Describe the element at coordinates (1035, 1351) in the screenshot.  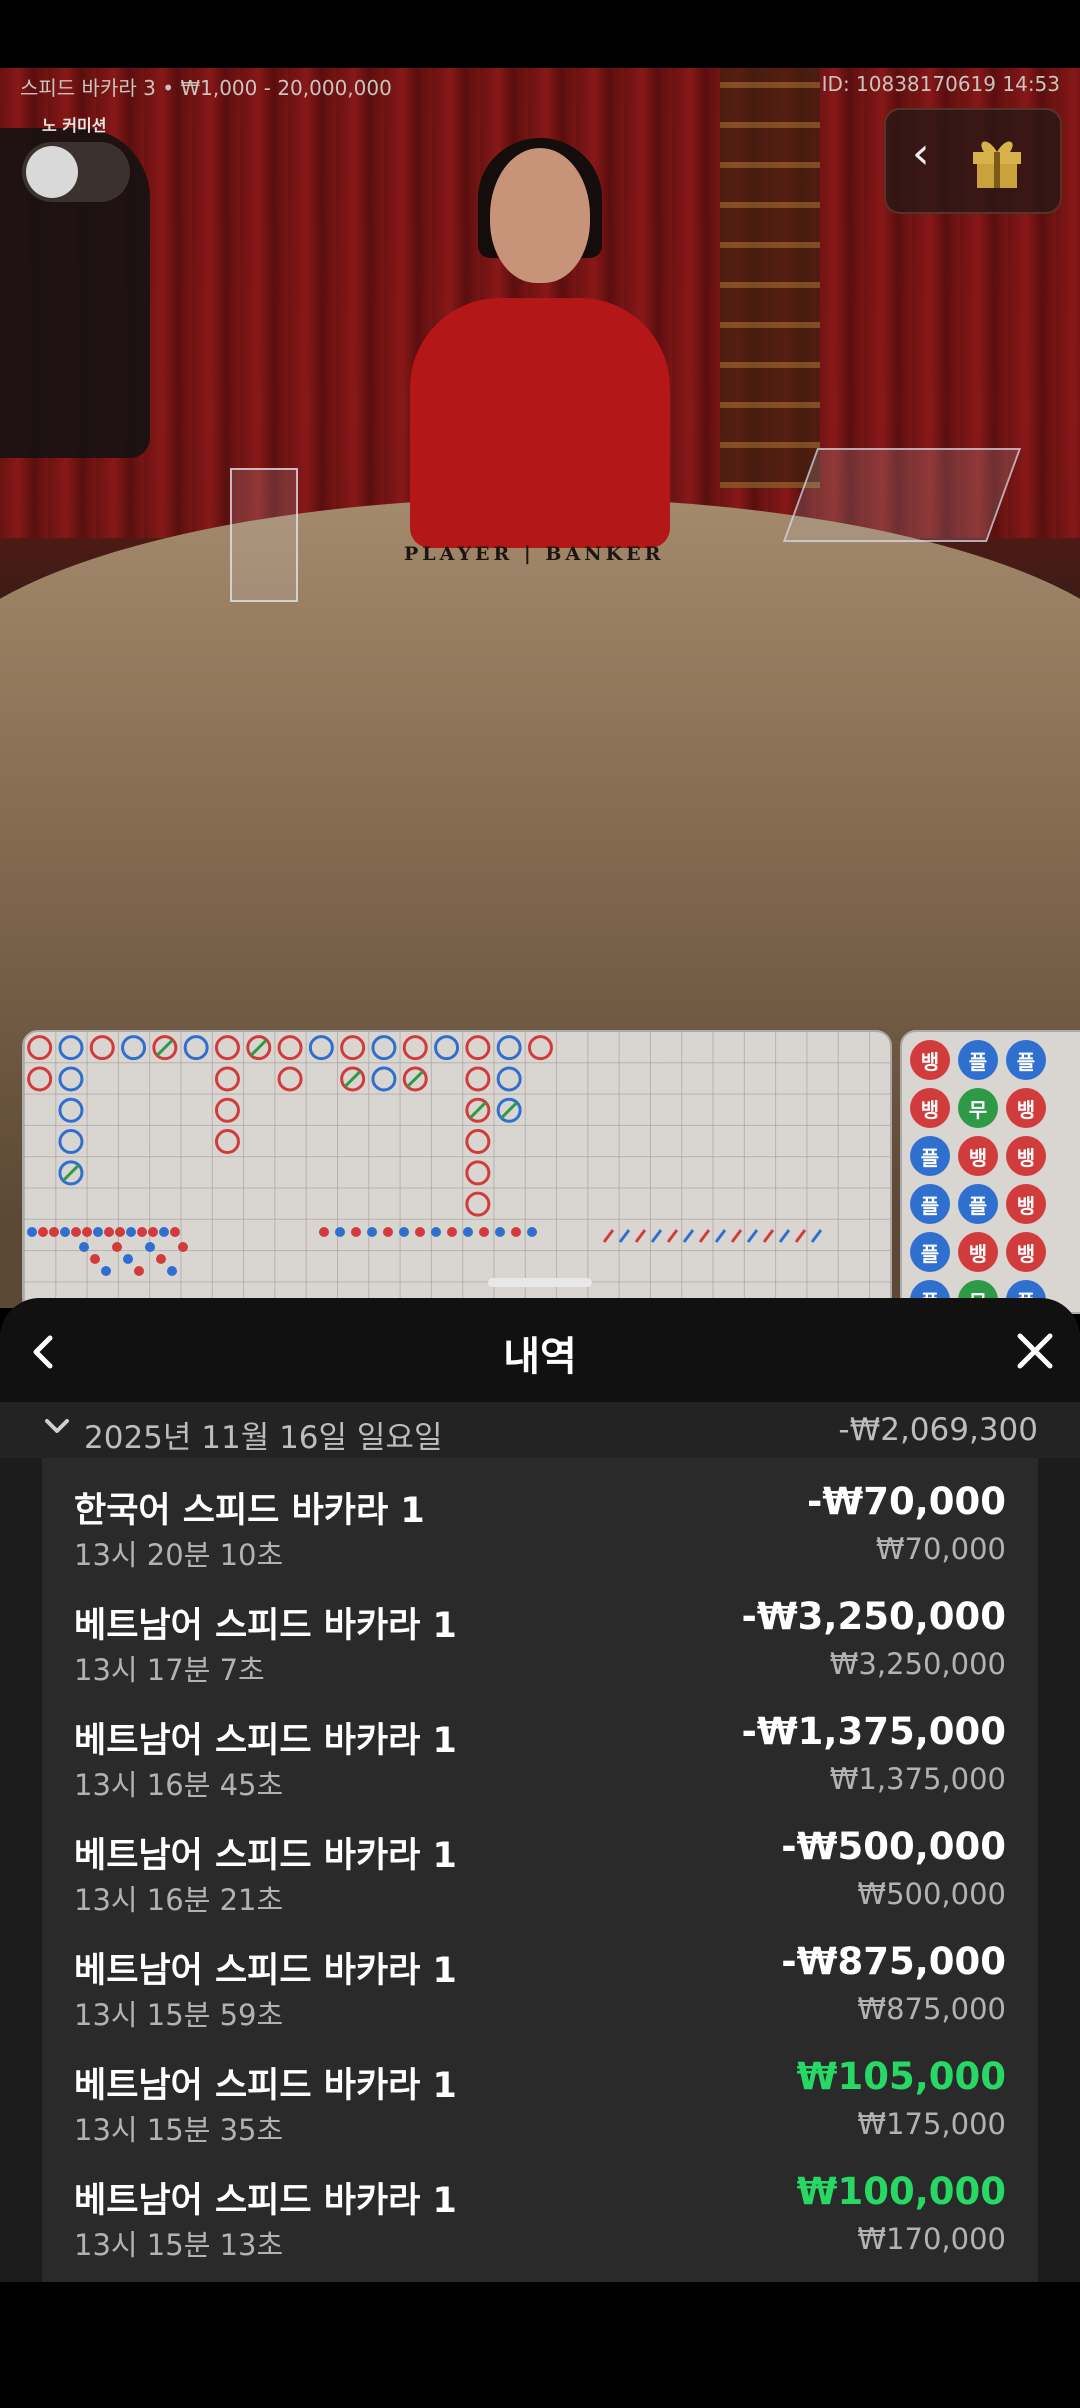
I see `close-icon` at that location.